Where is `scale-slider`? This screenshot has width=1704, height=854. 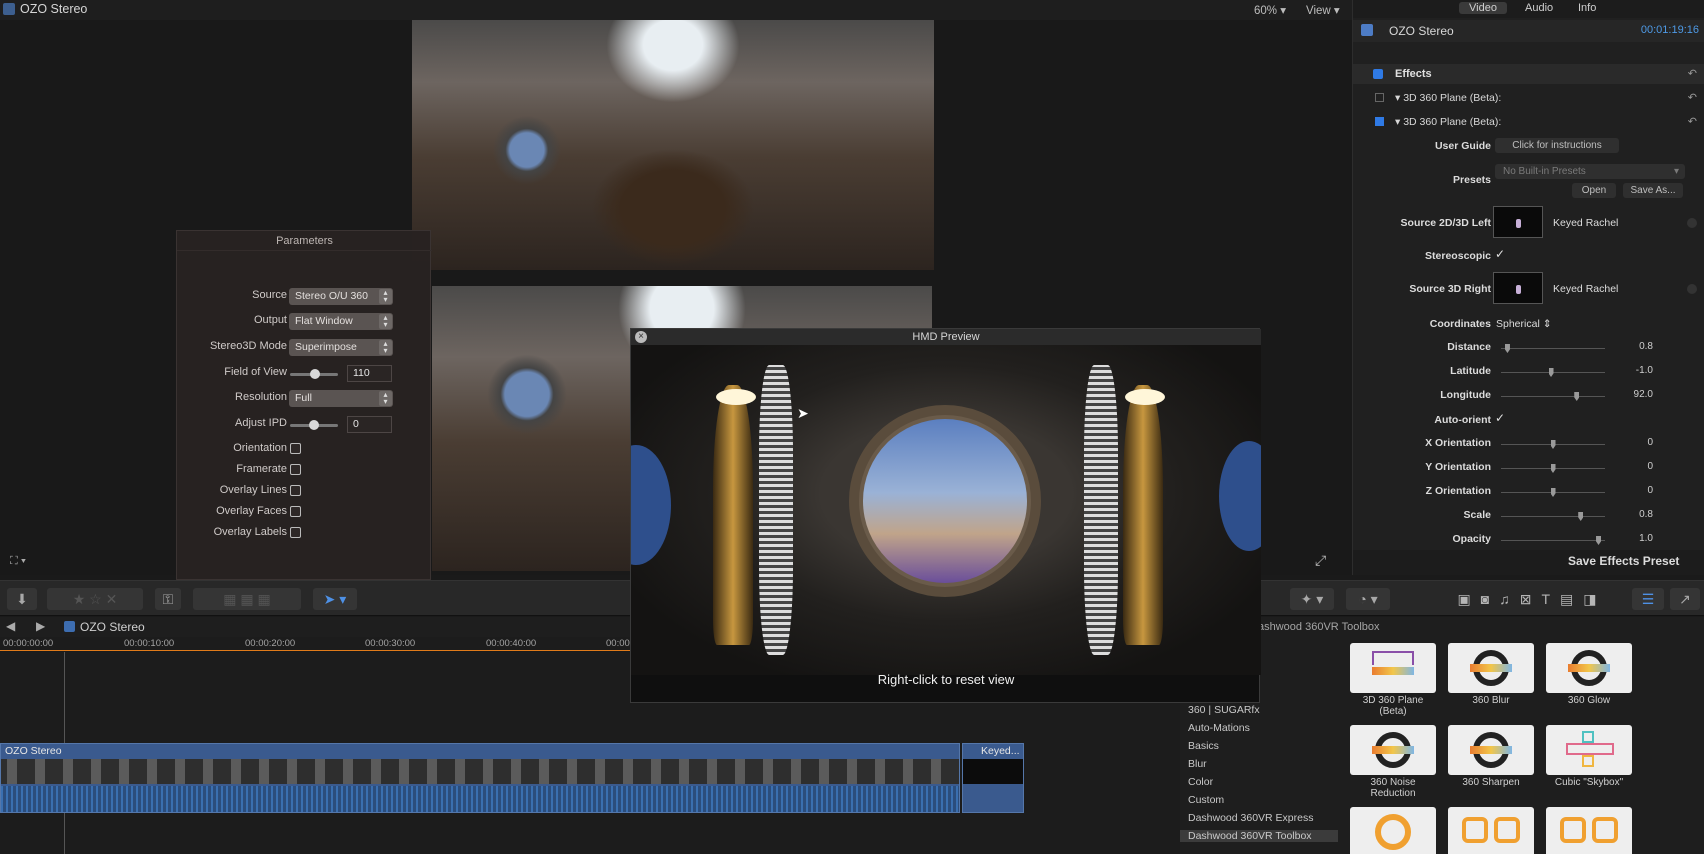 scale-slider is located at coordinates (1553, 516).